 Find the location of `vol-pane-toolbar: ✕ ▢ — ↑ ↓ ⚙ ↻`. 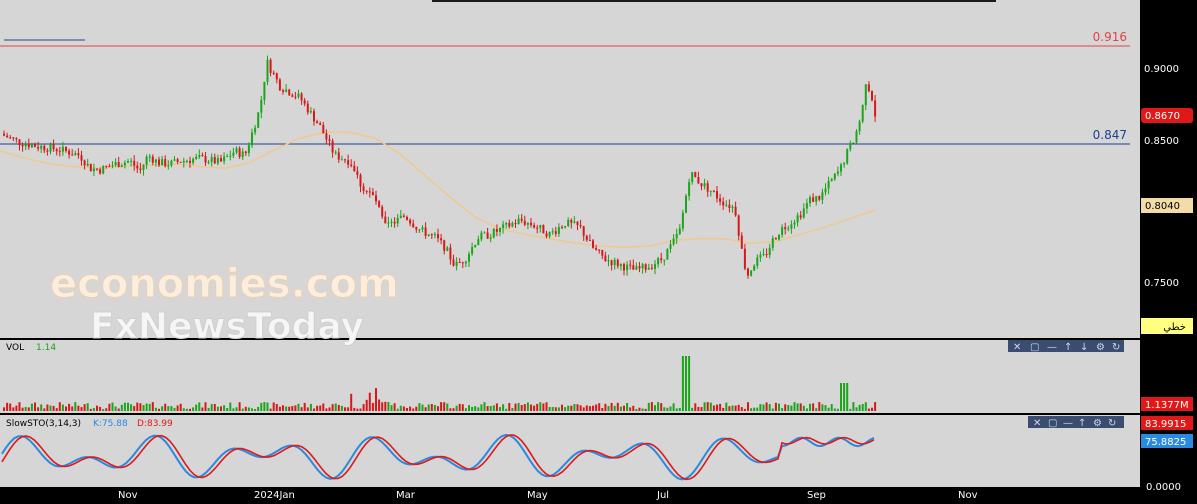

vol-pane-toolbar: ✕ ▢ — ↑ ↓ ⚙ ↻ is located at coordinates (1066, 346).